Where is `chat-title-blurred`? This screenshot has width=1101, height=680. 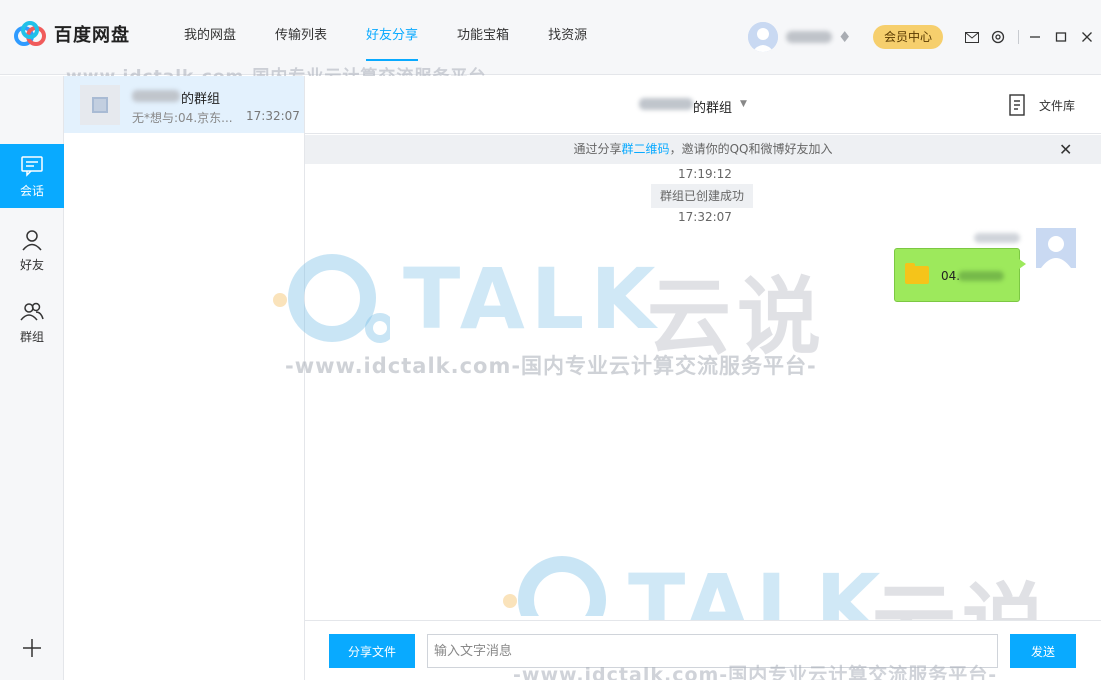 chat-title-blurred is located at coordinates (666, 104).